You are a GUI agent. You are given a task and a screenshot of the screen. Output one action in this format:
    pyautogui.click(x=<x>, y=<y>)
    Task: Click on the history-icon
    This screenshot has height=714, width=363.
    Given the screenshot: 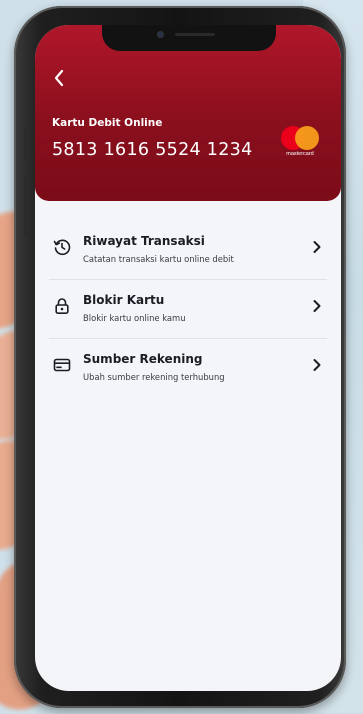 What is the action you would take?
    pyautogui.click(x=62, y=247)
    